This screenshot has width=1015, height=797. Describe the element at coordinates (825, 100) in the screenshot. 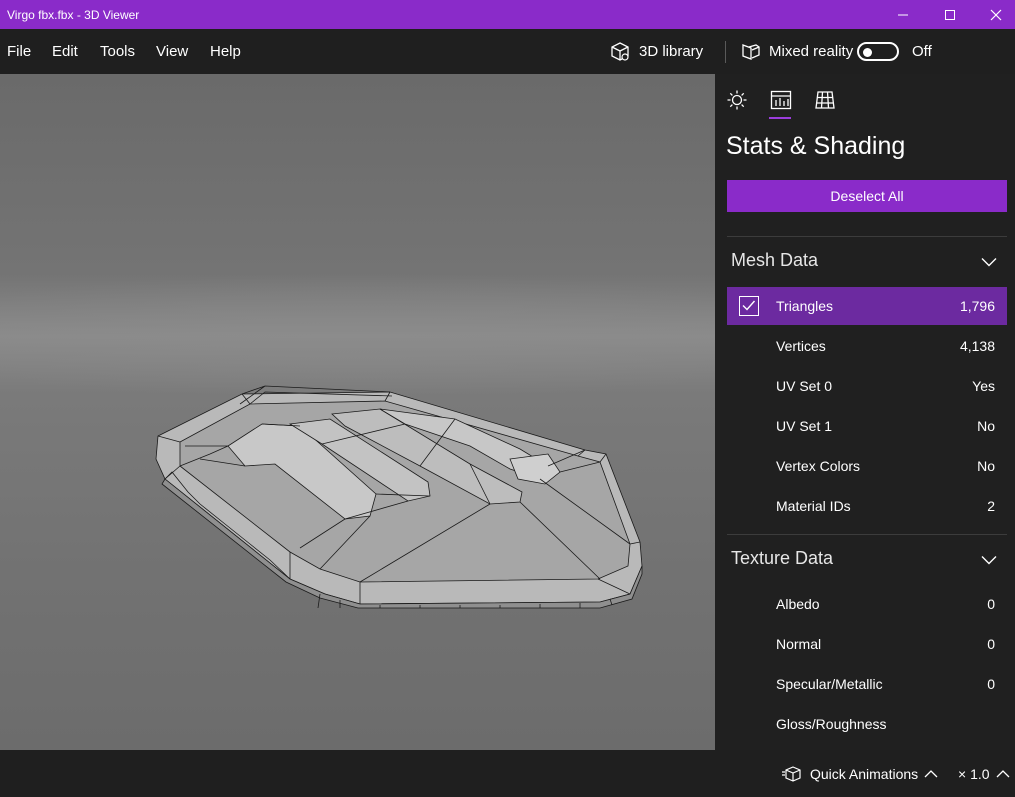

I see `grid-tab-icon` at that location.